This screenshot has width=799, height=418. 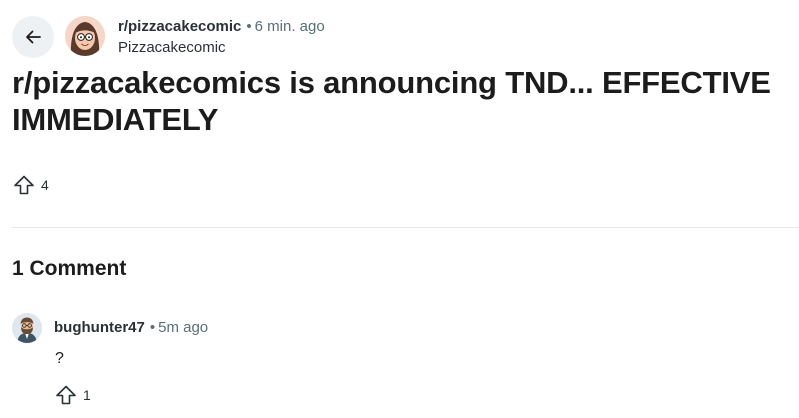 I want to click on back-button, so click(x=33, y=37).